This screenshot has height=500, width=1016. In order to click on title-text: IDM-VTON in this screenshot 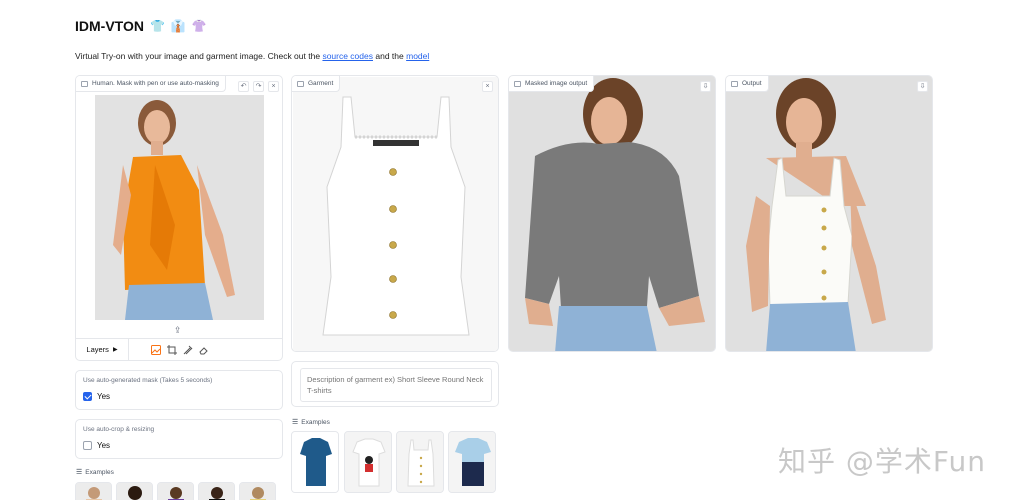, I will do `click(109, 26)`.